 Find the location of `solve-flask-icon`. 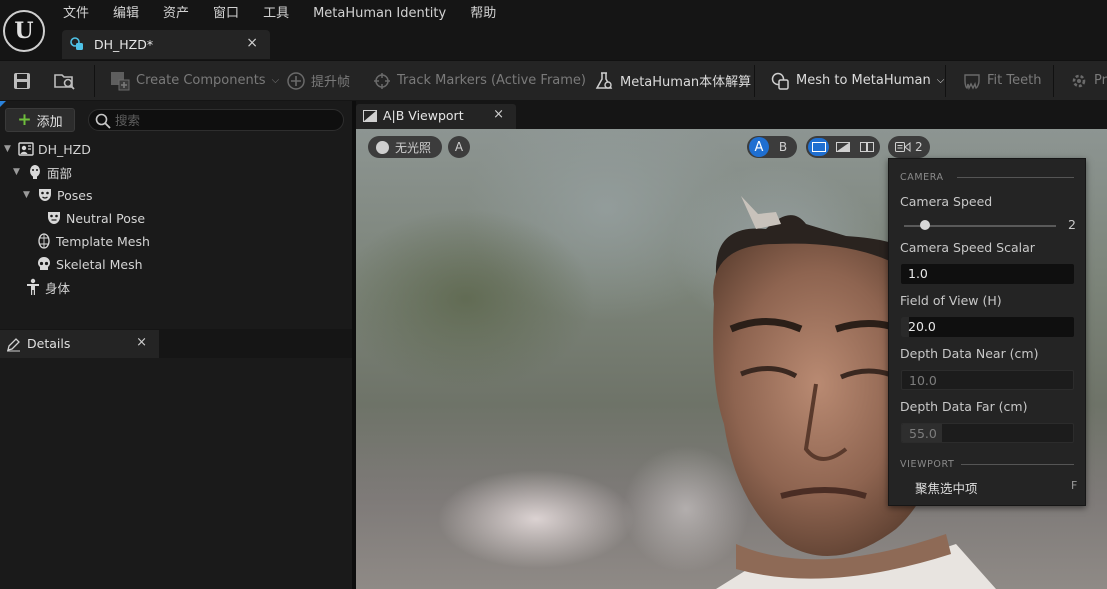

solve-flask-icon is located at coordinates (604, 80).